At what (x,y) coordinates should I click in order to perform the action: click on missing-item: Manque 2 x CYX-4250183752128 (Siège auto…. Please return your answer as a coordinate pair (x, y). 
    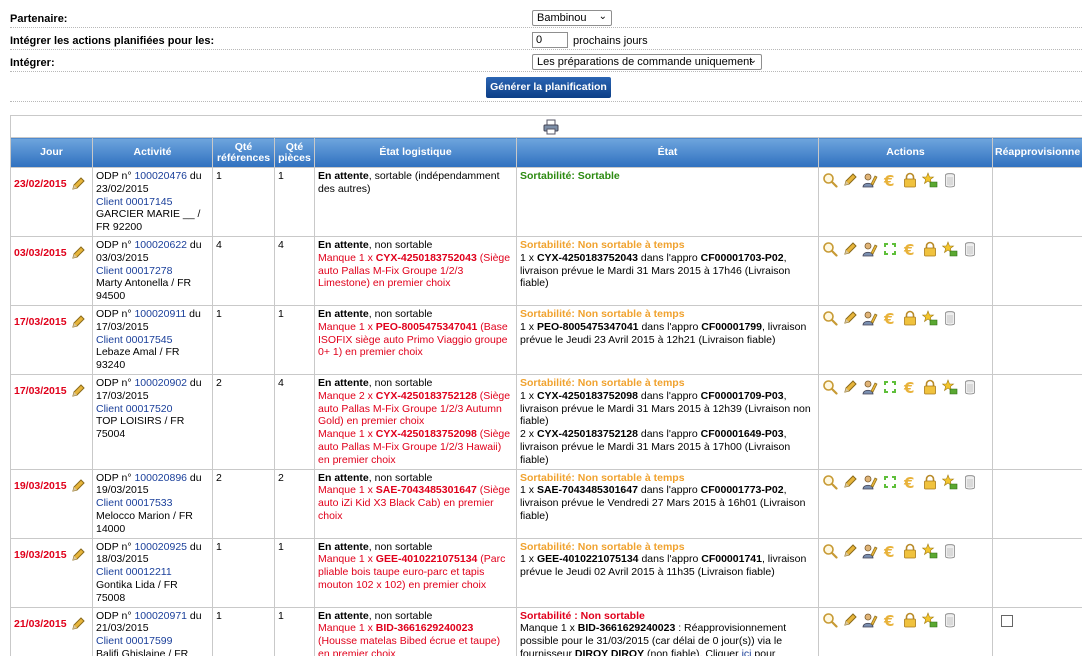
    Looking at the image, I should click on (414, 408).